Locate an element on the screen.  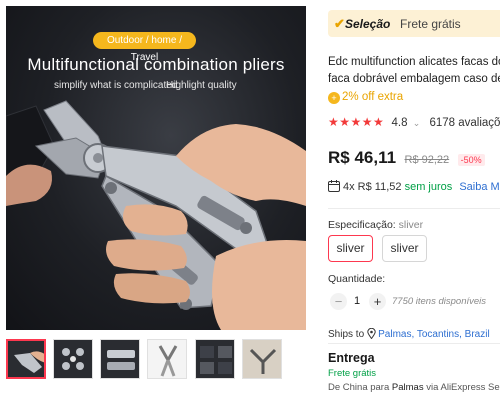
current-price: R$ 46,11 is located at coordinates (362, 157).